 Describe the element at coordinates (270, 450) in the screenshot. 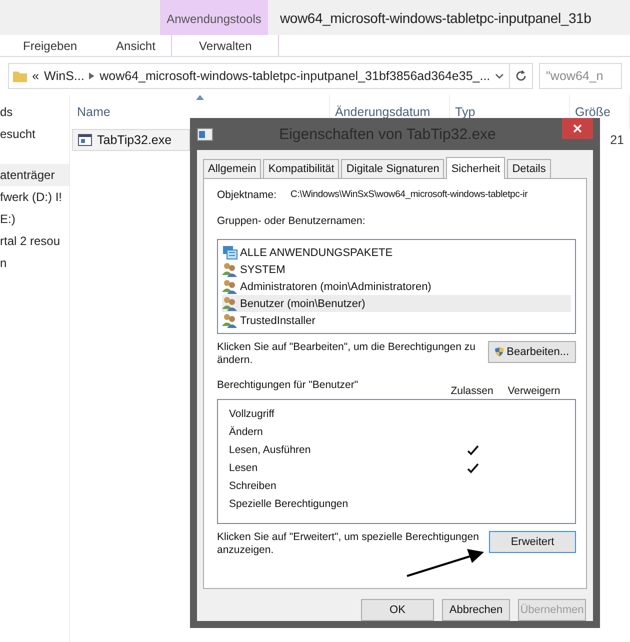

I see `permission-name: Lesen, Ausführen` at that location.